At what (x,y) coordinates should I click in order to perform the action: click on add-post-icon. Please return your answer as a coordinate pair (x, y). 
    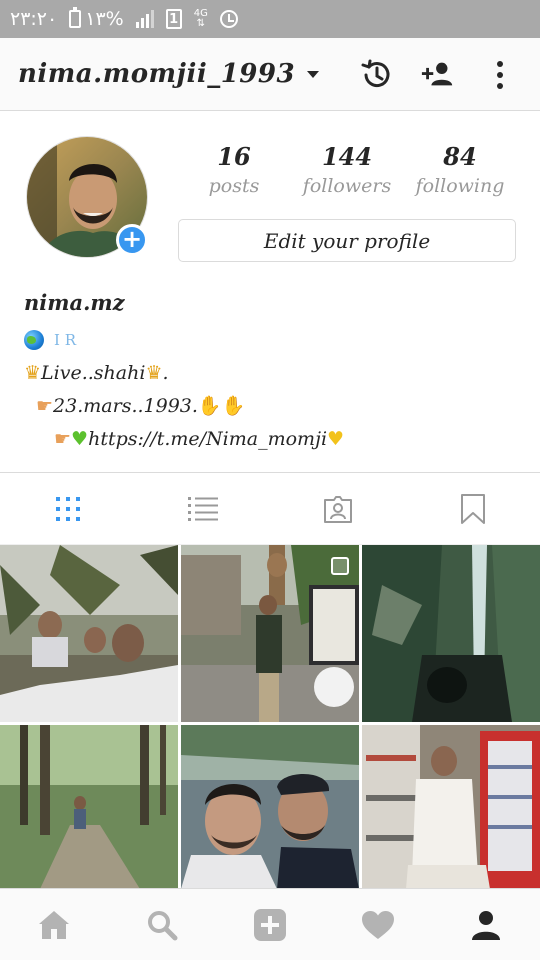
    Looking at the image, I should click on (270, 924).